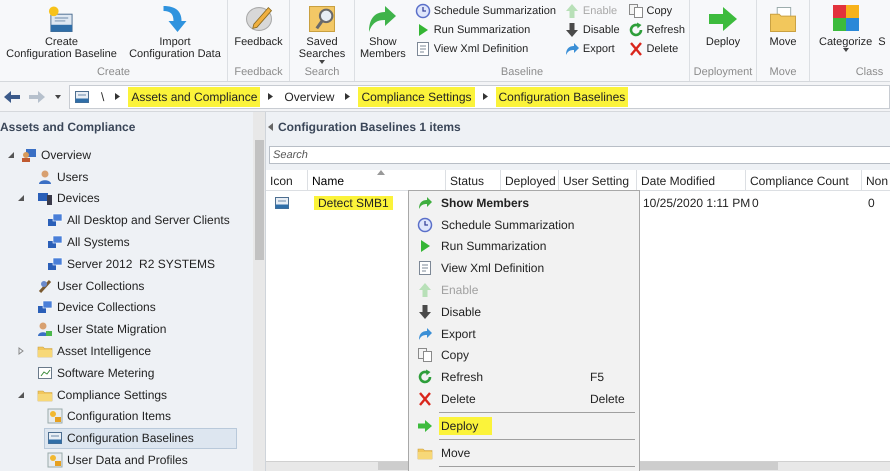  I want to click on tree-item: User Collections, so click(94, 285).